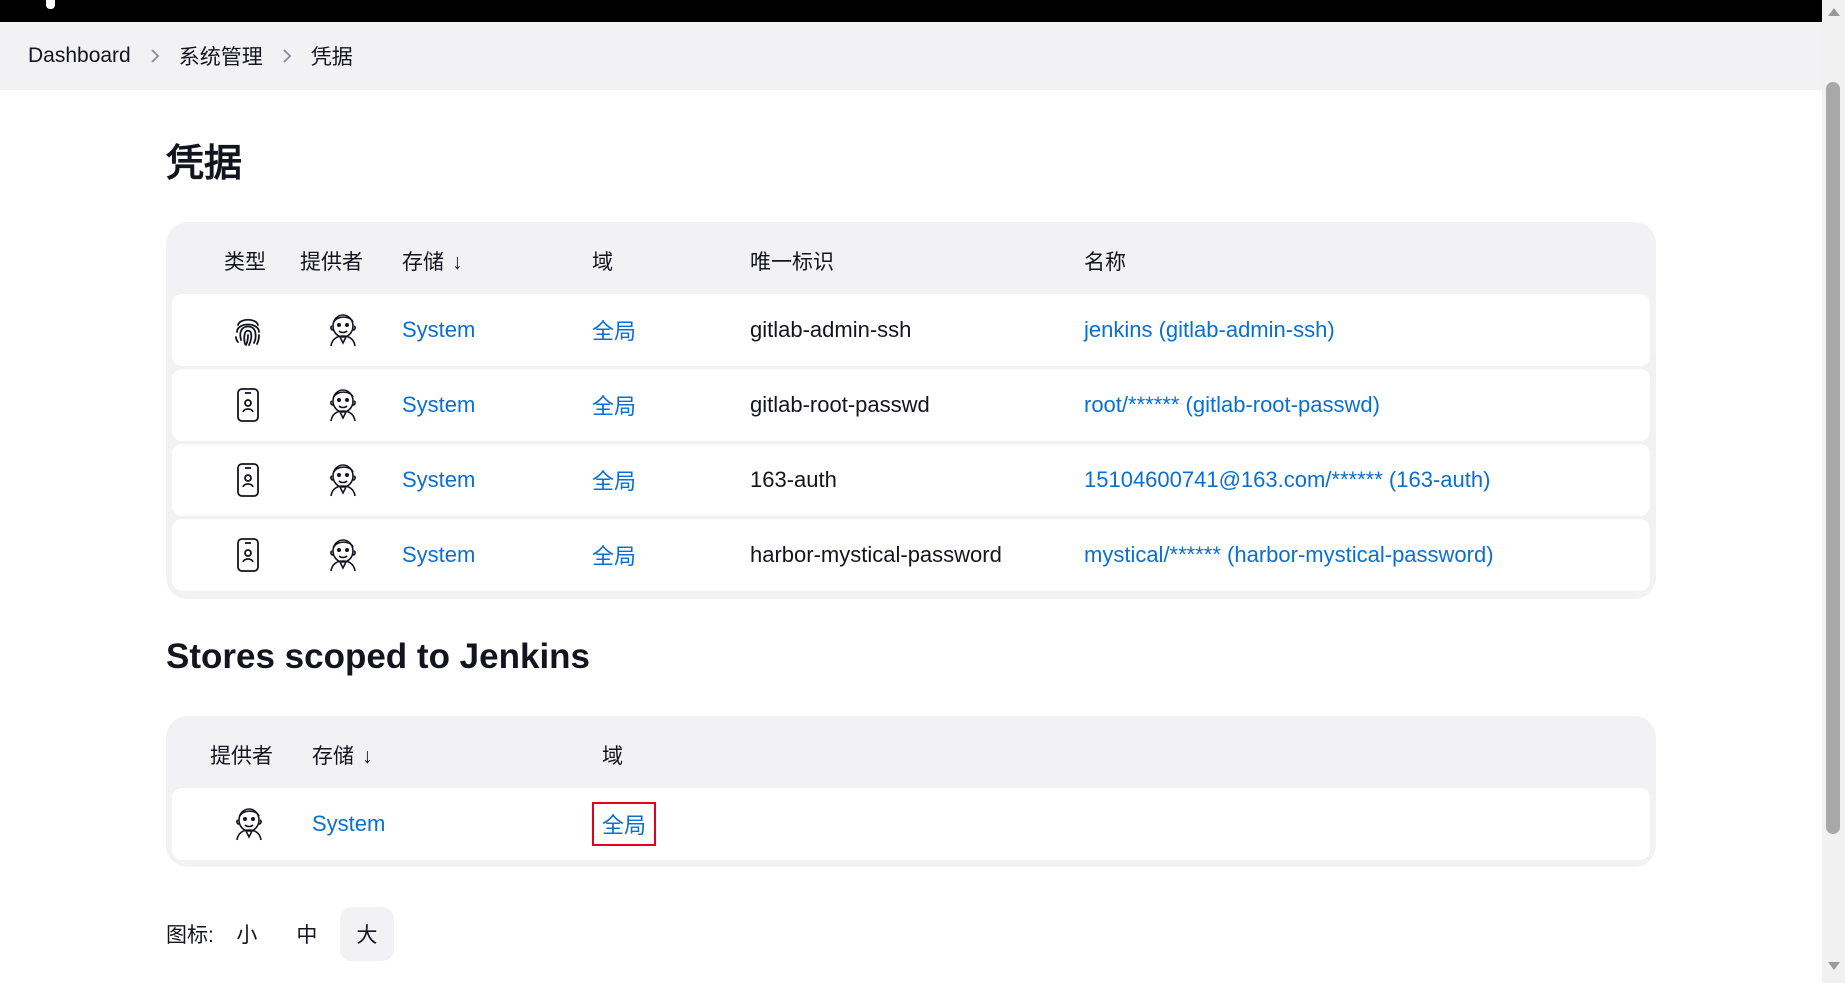  Describe the element at coordinates (911, 11) in the screenshot. I see `window-top-bar` at that location.